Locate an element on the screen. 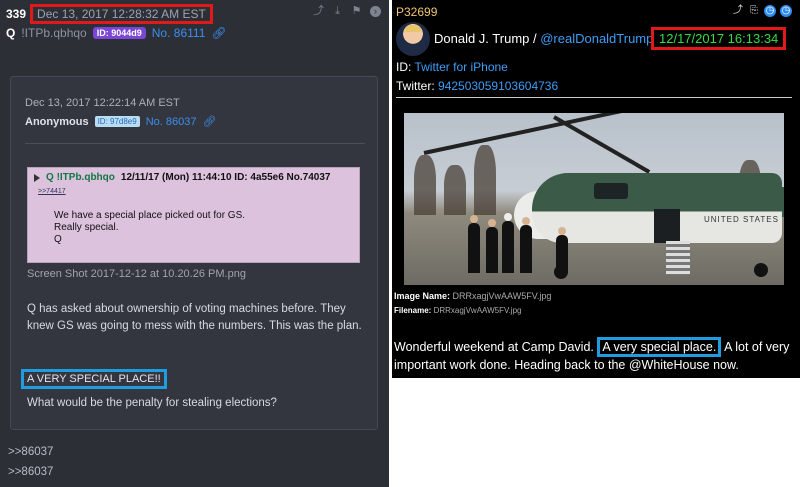  clipboard-icon: ⎘ is located at coordinates (754, 11).